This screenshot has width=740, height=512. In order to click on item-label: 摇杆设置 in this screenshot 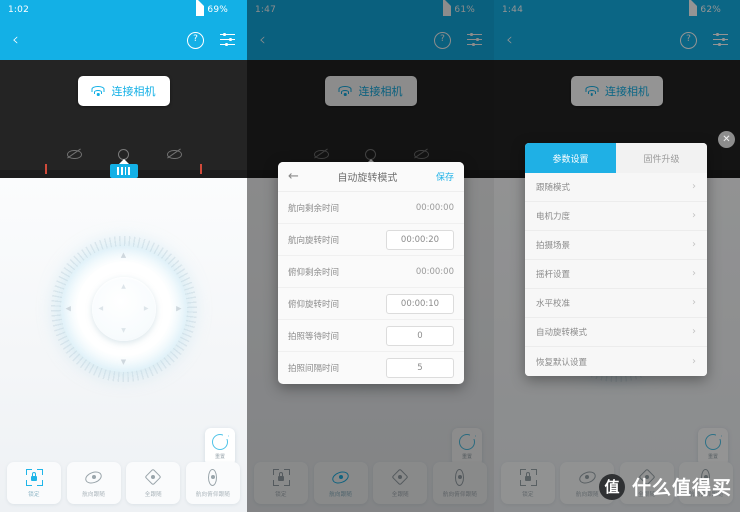, I will do `click(553, 275)`.